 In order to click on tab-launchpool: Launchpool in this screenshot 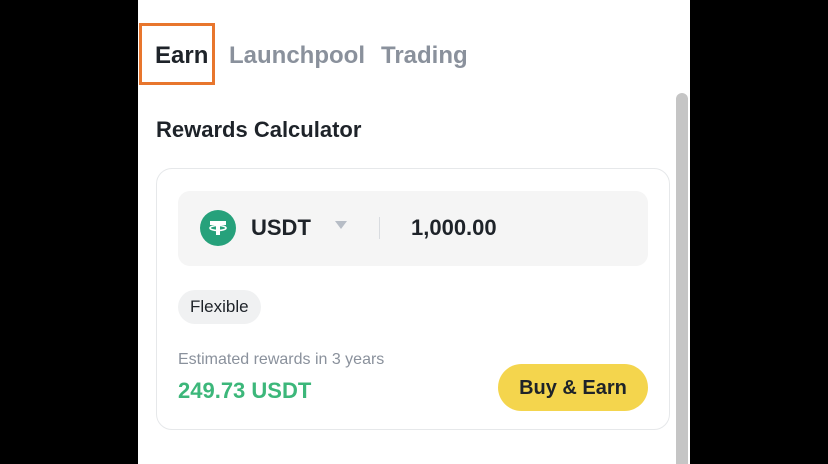, I will do `click(297, 56)`.